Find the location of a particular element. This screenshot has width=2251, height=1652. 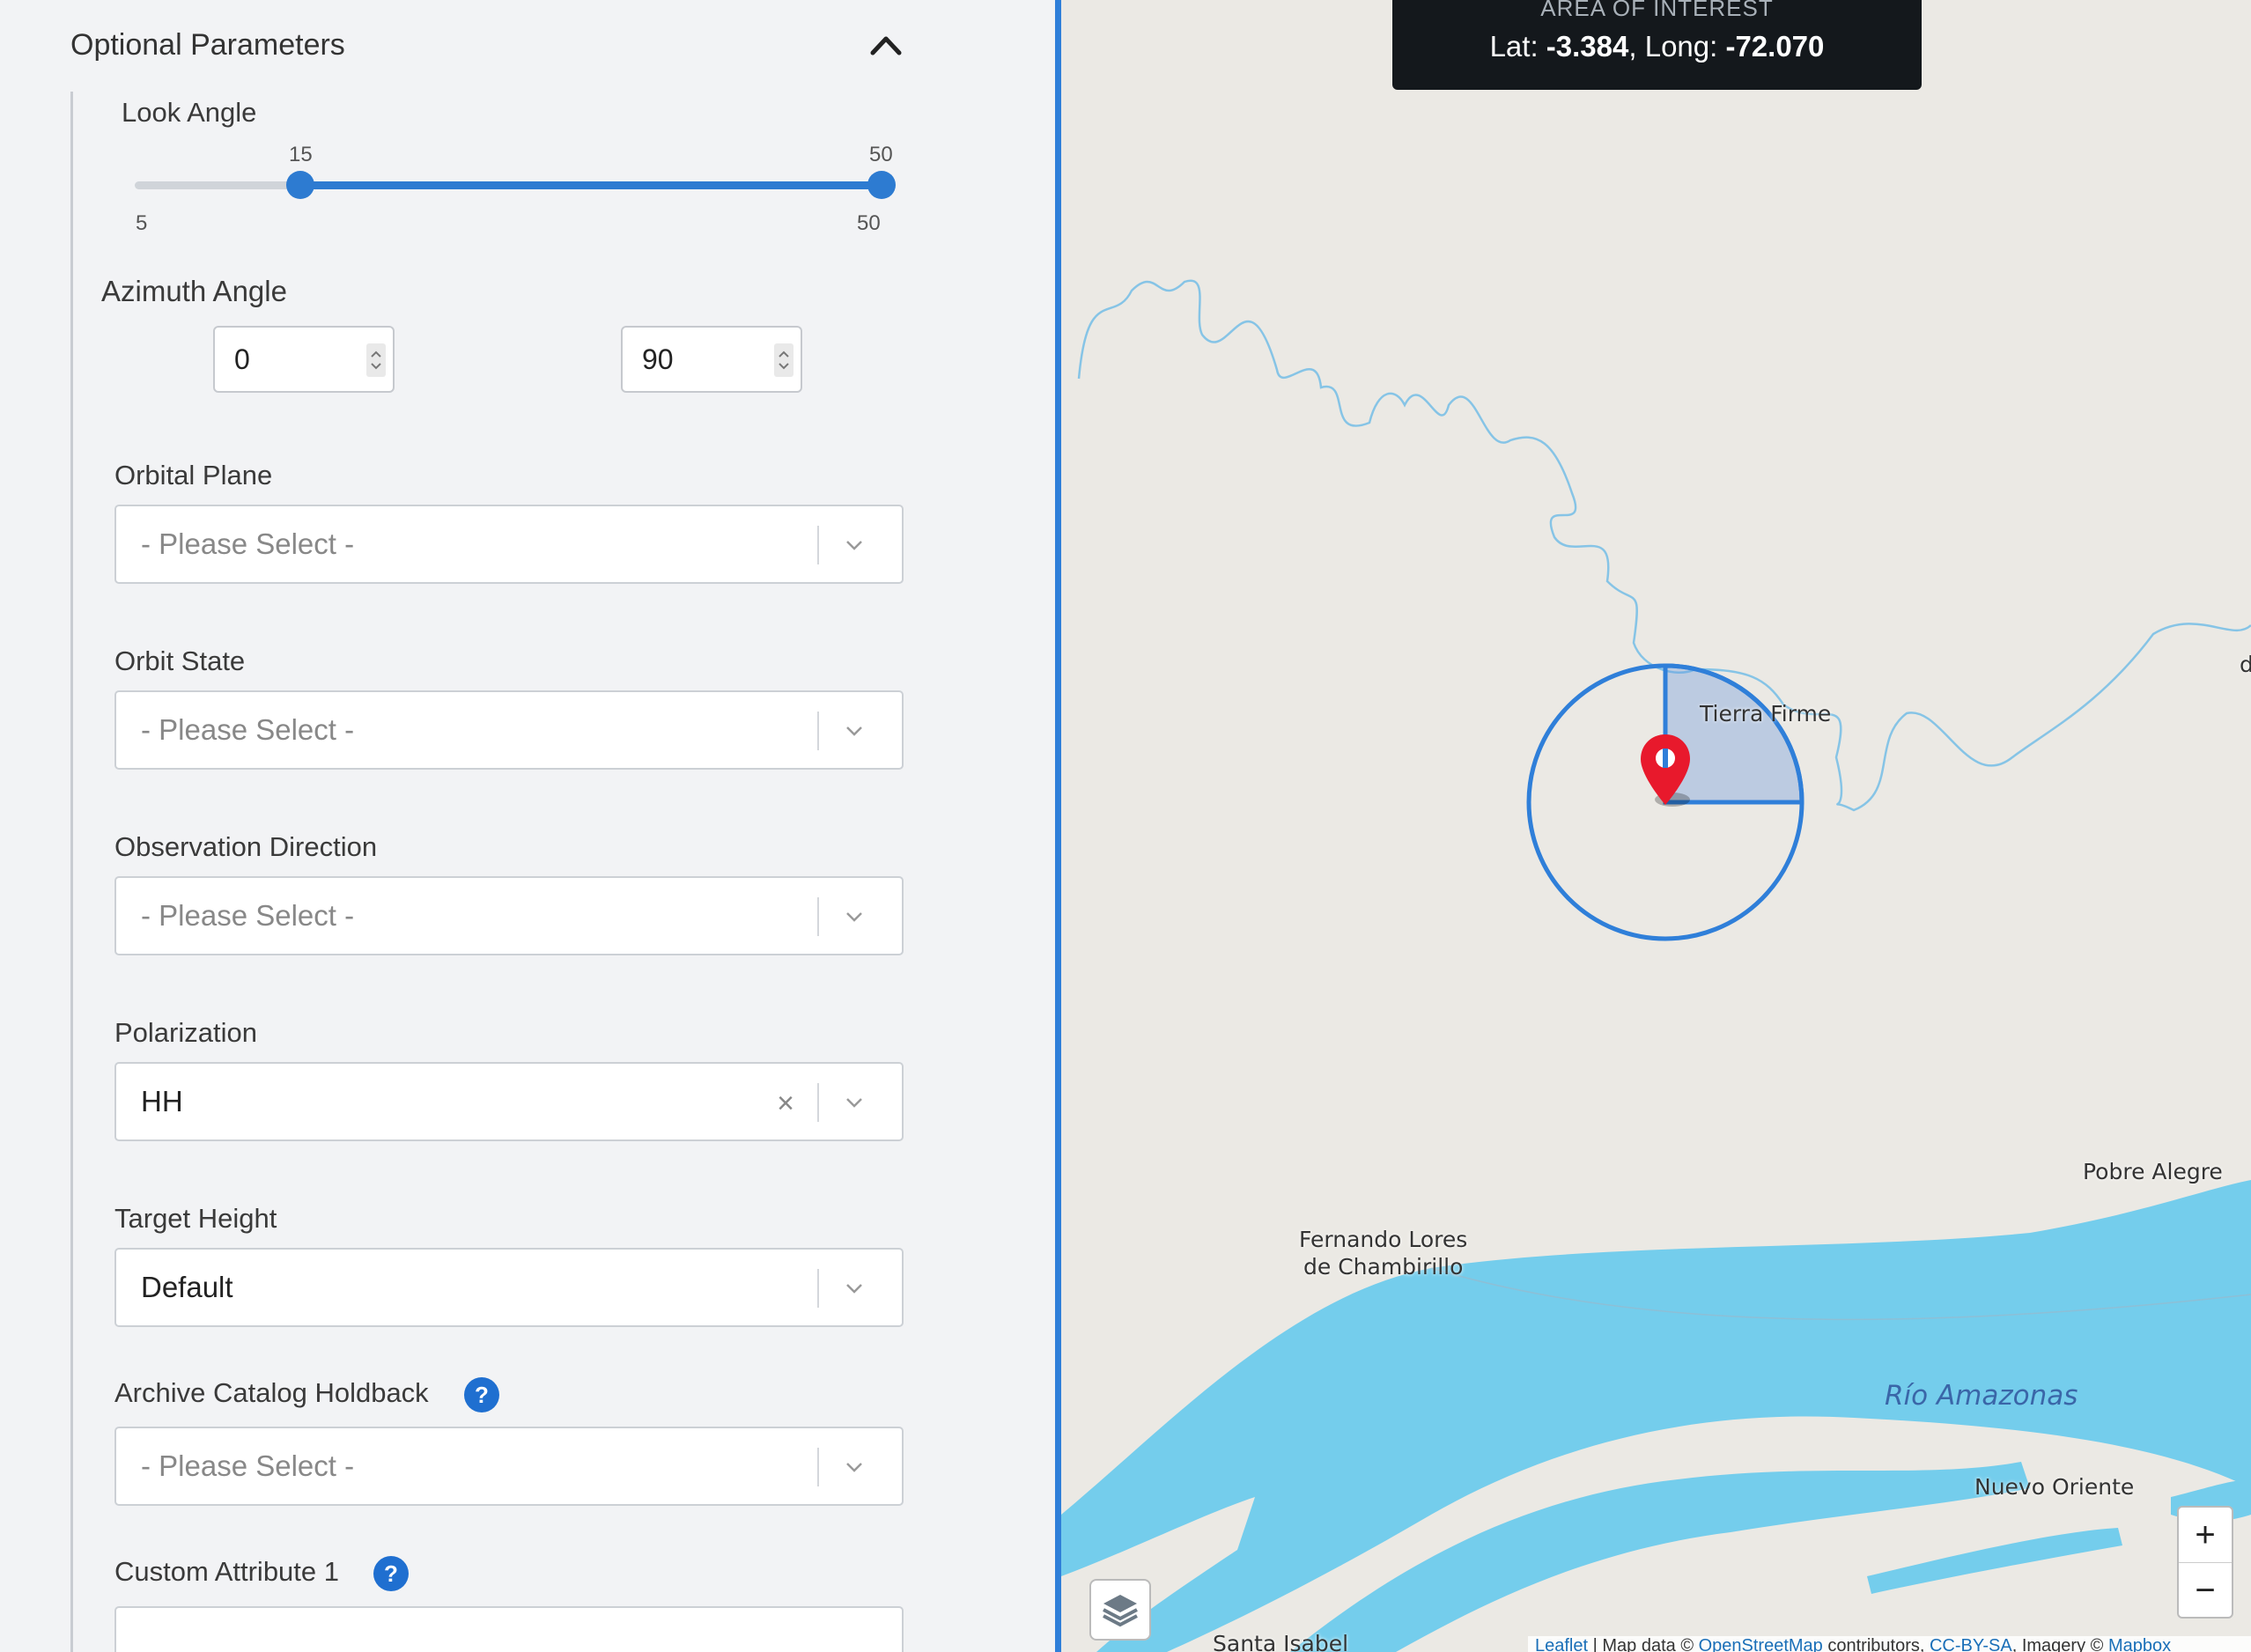

attribution-text-1: | Map data © is located at coordinates (1643, 1644).